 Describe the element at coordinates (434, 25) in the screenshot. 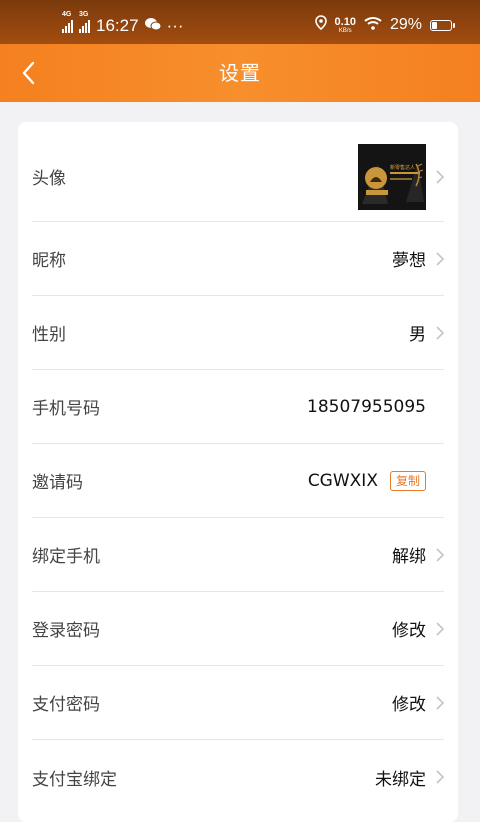

I see `battery-fill` at that location.